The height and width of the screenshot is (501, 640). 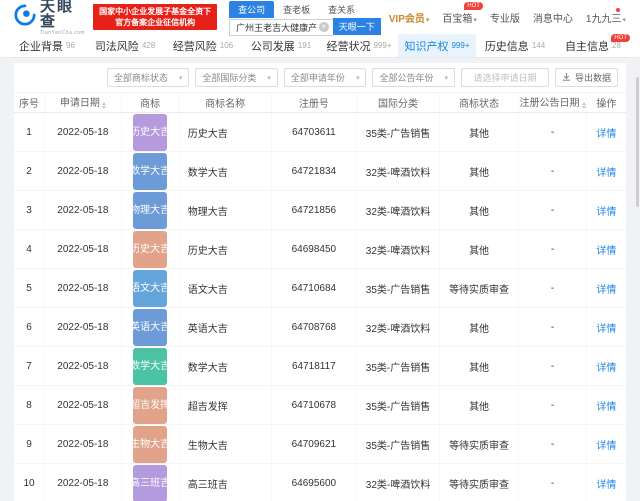 I want to click on row-index-cell: 9, so click(x=30, y=444).